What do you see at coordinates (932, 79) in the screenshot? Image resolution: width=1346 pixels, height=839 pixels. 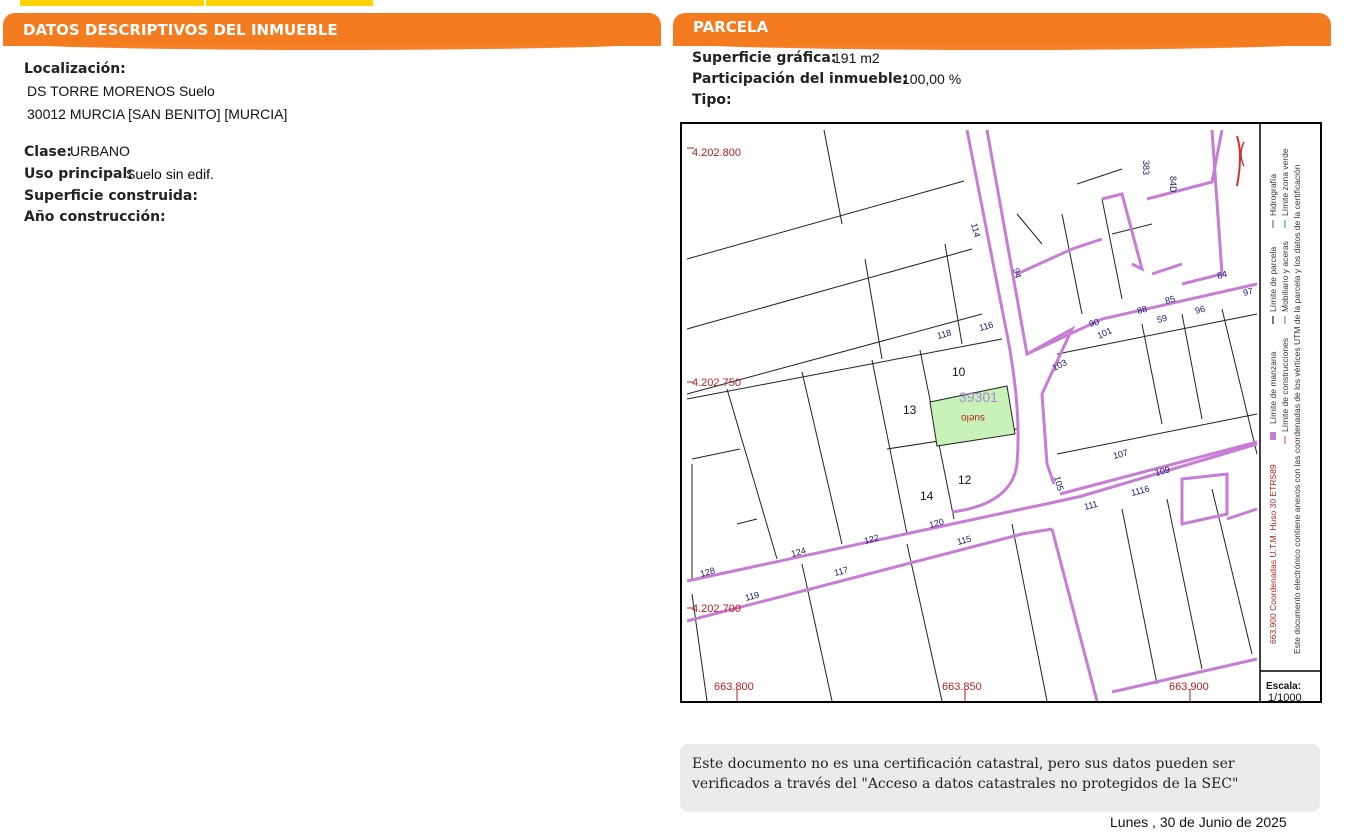 I see `participacion-value: 100,00 %` at bounding box center [932, 79].